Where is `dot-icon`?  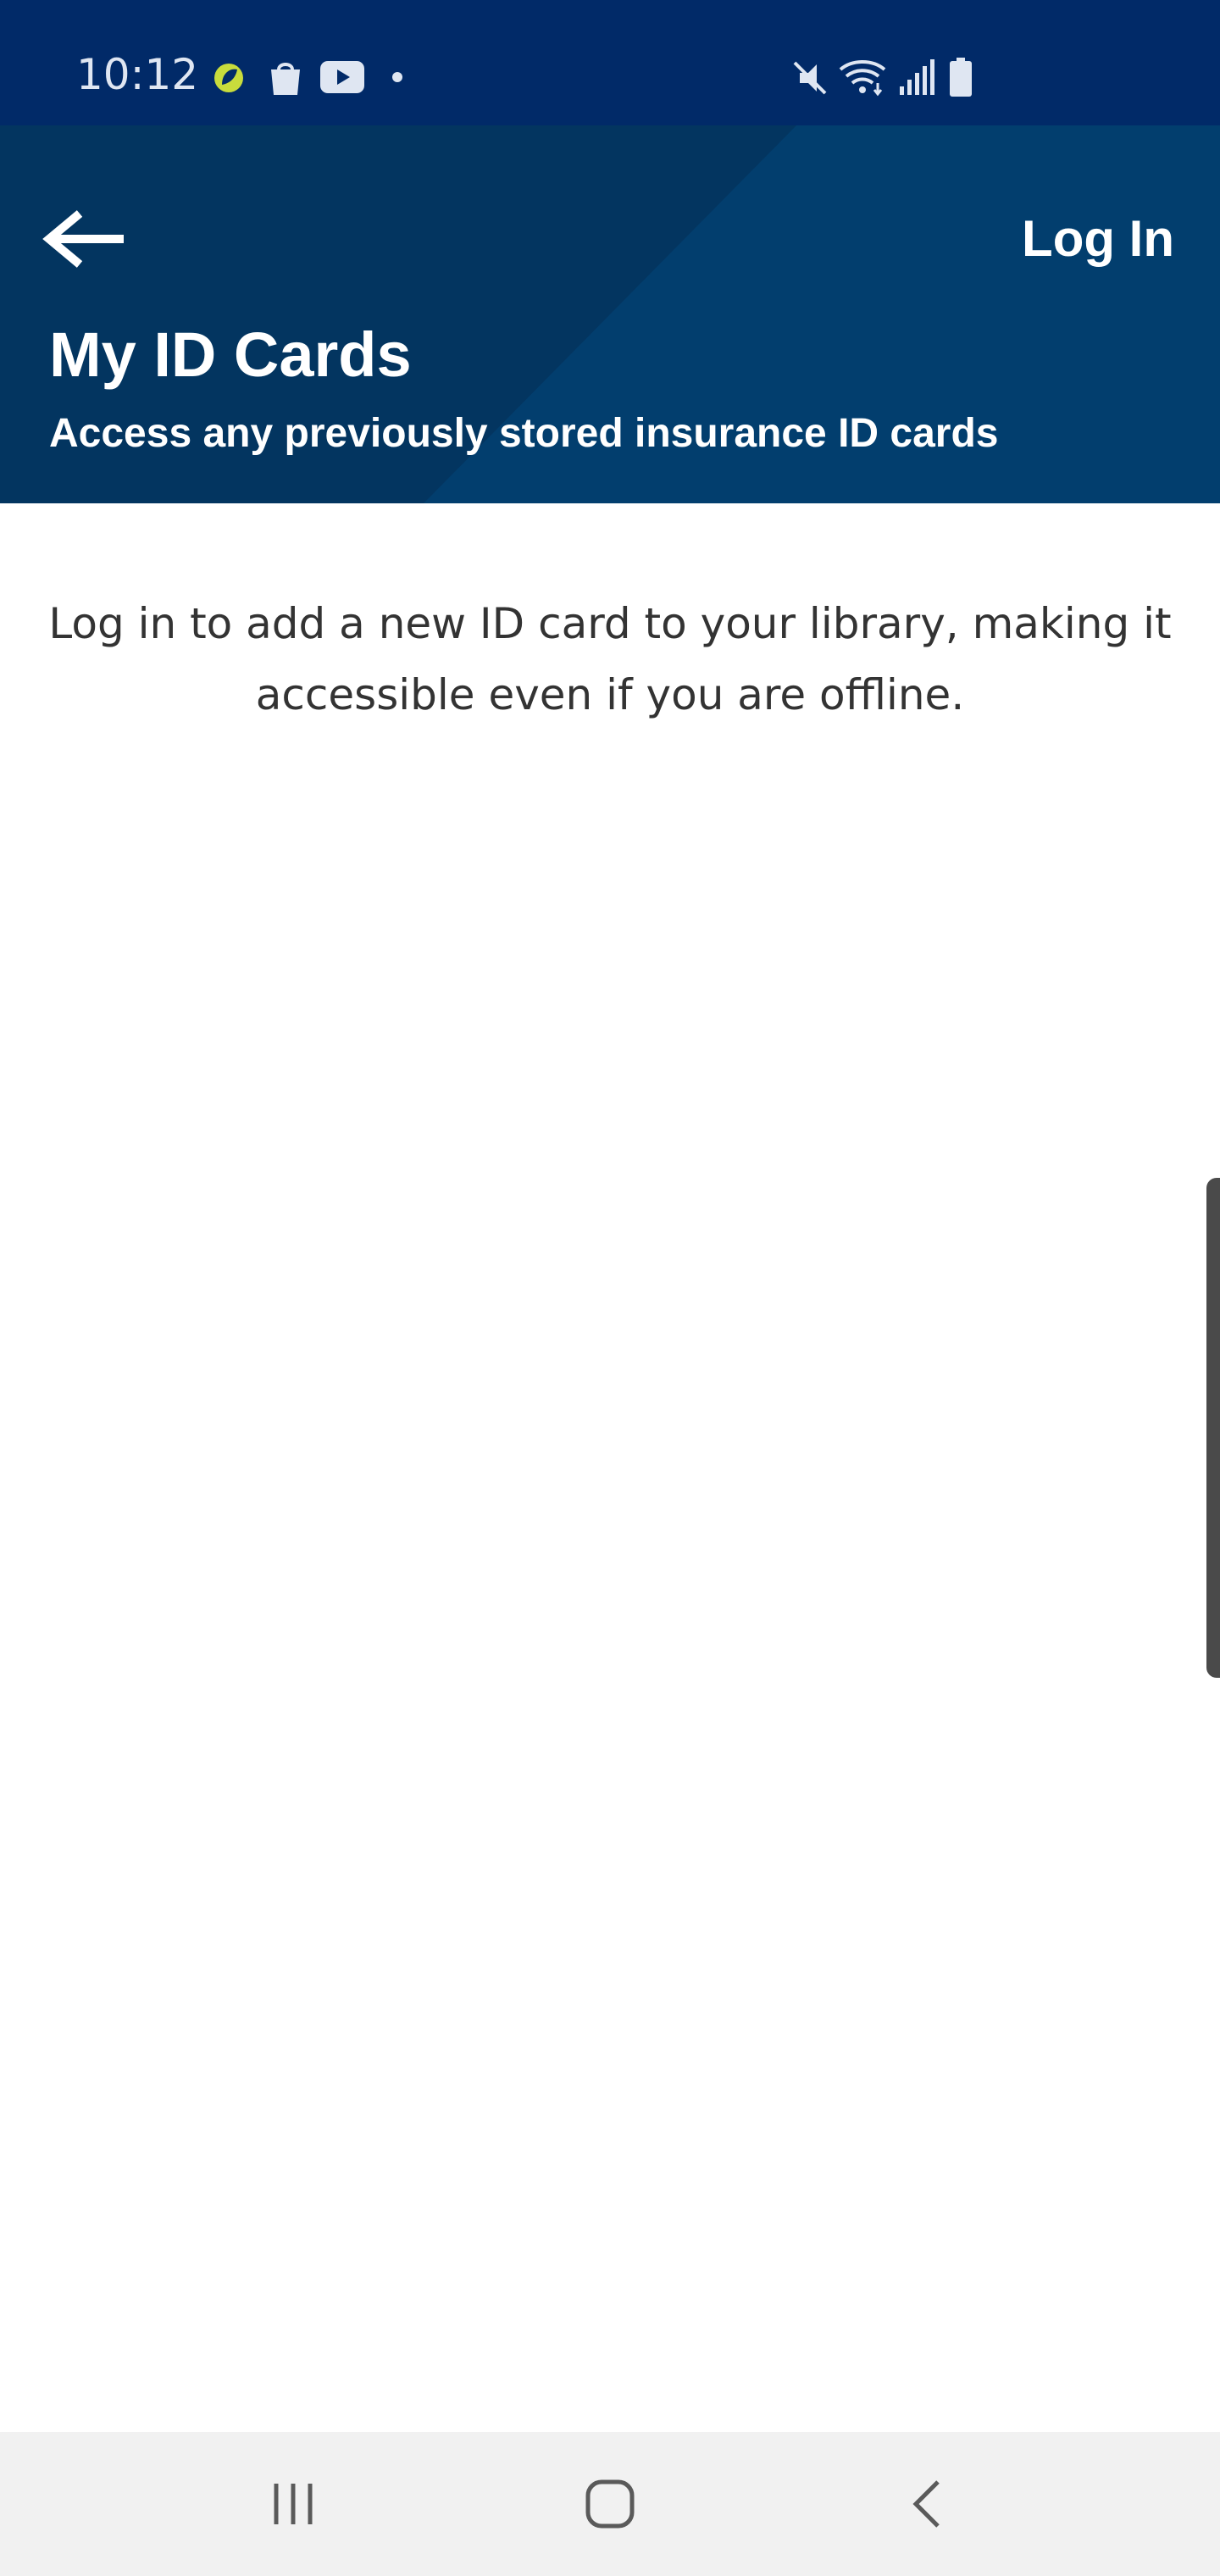
dot-icon is located at coordinates (397, 79).